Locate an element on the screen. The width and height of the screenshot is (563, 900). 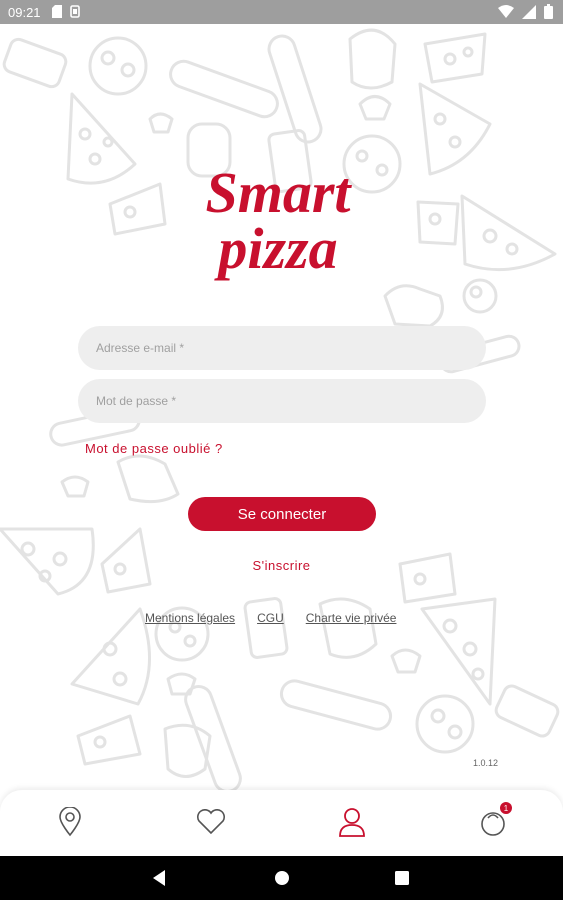
cart-badge: 1 is located at coordinates (506, 808).